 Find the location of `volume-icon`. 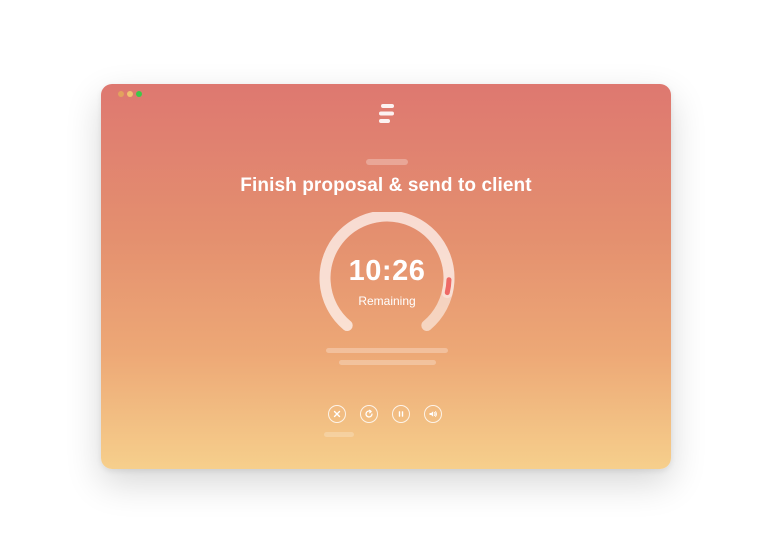

volume-icon is located at coordinates (433, 414).